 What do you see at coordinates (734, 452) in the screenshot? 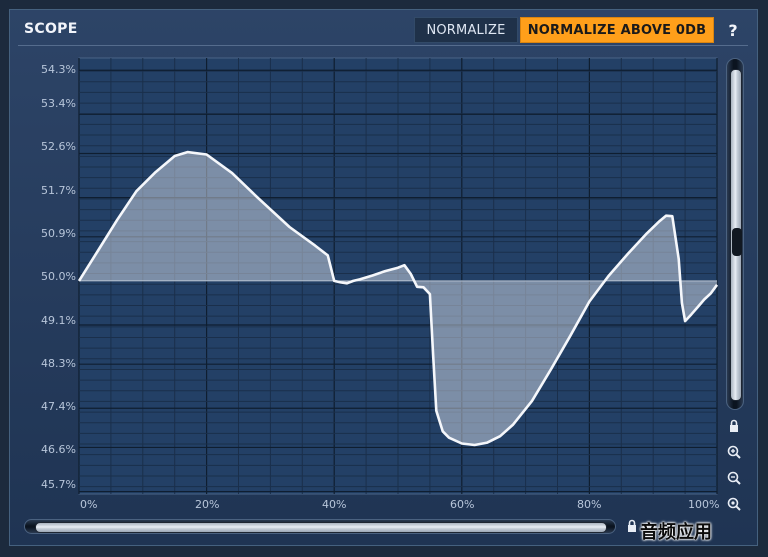
I see `zoom-in-icon` at bounding box center [734, 452].